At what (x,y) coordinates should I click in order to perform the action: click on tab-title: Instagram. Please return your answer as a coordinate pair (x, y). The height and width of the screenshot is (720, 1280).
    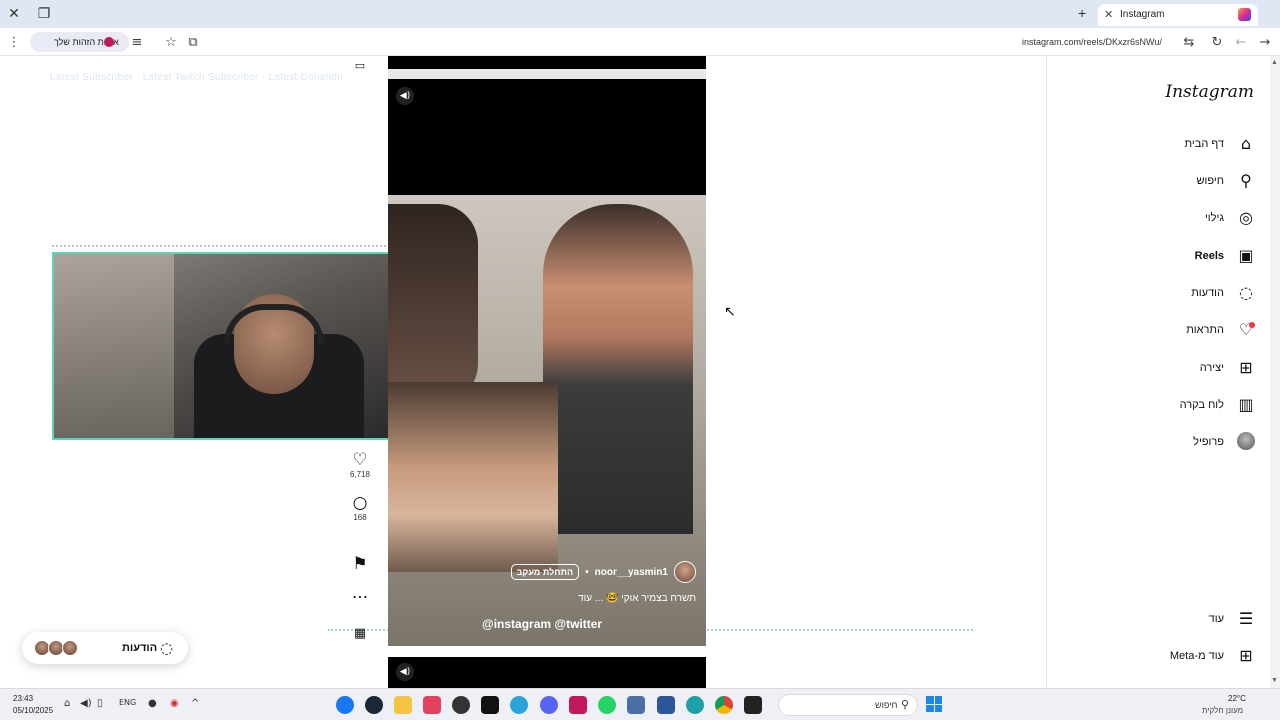
    Looking at the image, I should click on (1142, 14).